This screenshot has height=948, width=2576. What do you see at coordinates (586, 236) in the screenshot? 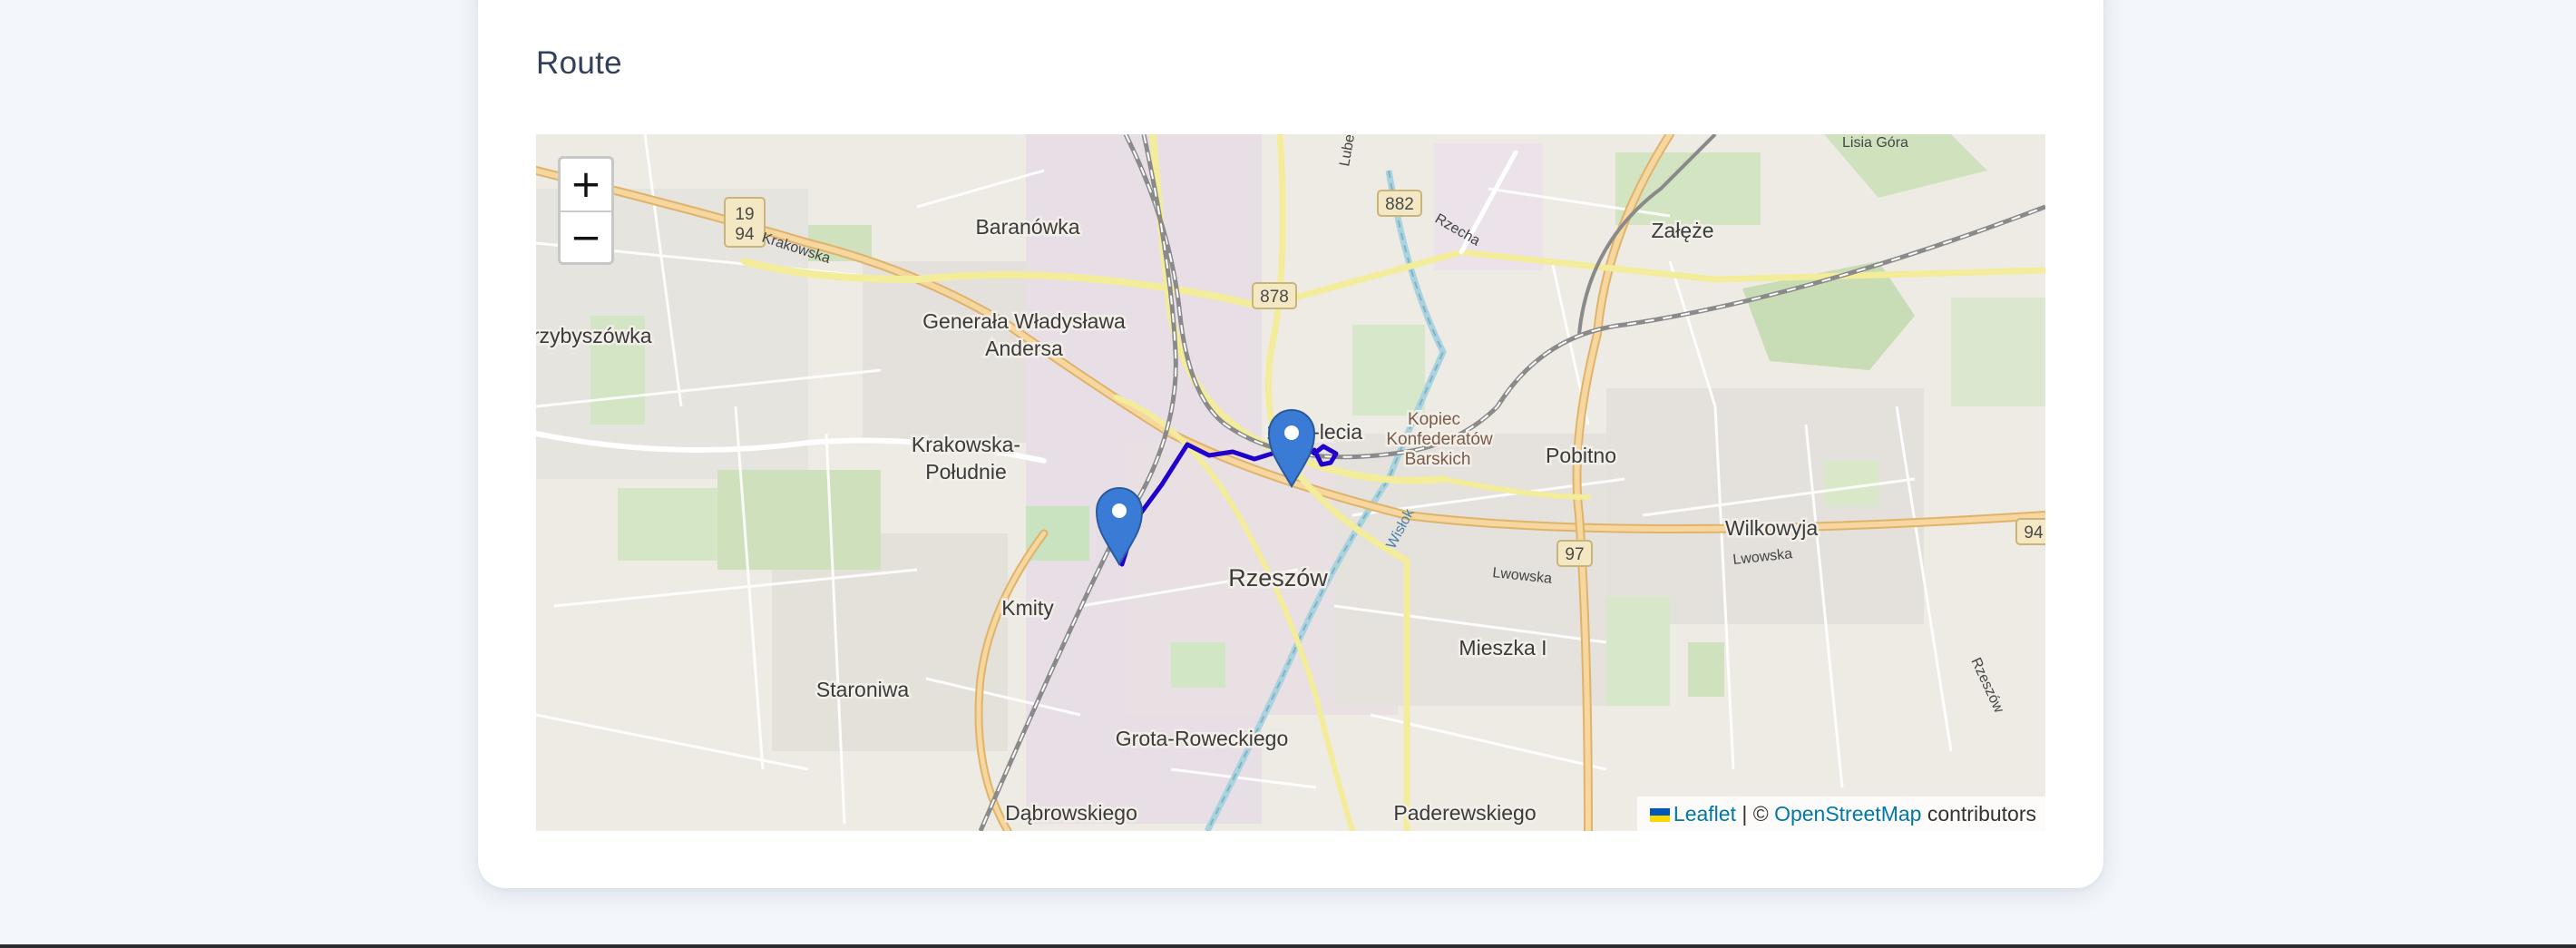
I see `zoom-out-button: −` at bounding box center [586, 236].